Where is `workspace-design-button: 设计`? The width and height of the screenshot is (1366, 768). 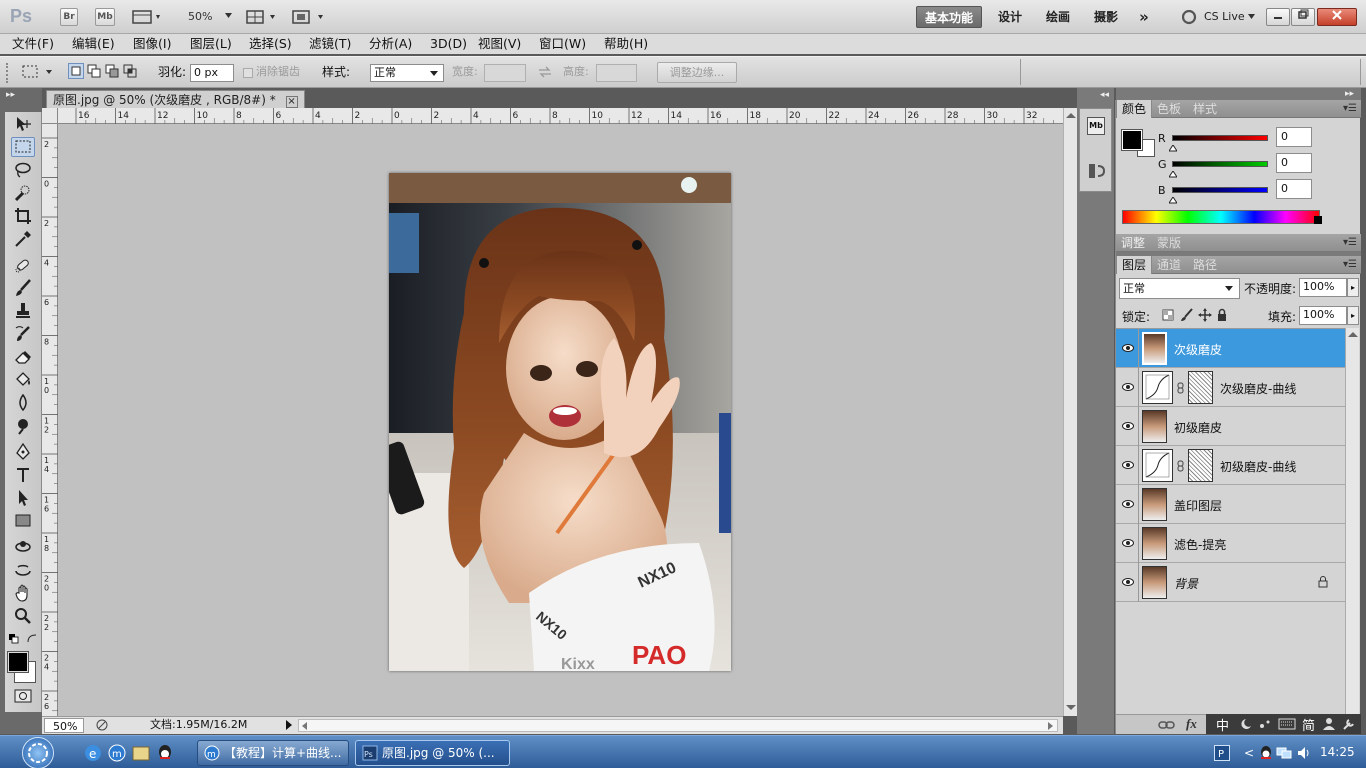 workspace-design-button: 设计 is located at coordinates (1010, 17).